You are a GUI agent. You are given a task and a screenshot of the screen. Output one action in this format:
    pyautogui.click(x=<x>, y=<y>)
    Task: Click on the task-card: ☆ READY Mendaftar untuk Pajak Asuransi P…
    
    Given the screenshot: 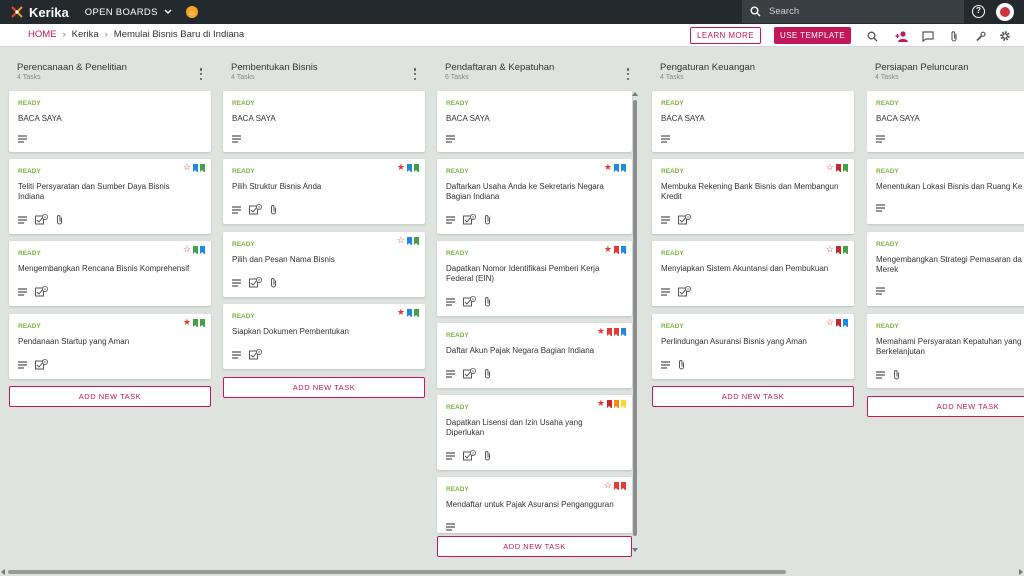 What is the action you would take?
    pyautogui.click(x=534, y=505)
    